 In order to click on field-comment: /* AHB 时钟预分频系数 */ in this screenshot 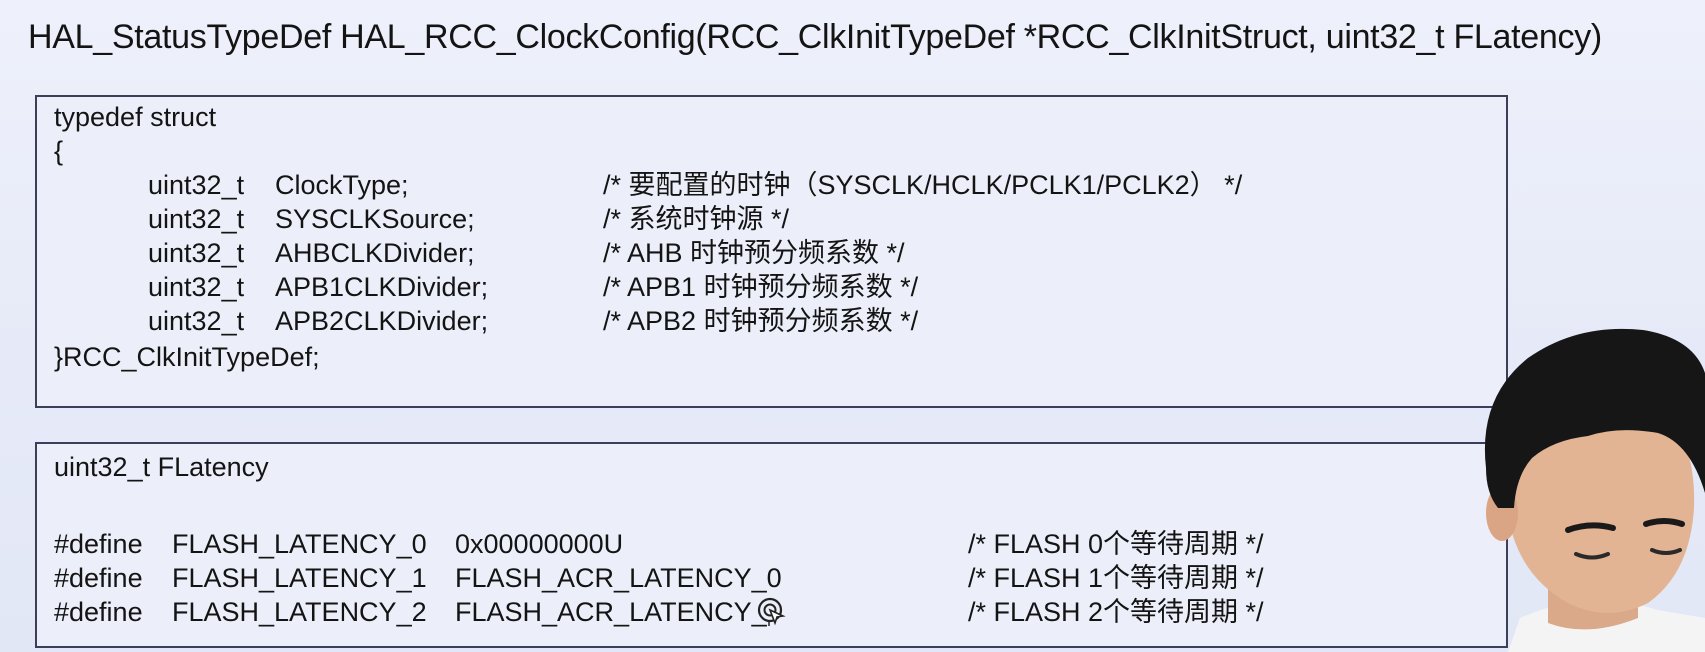, I will do `click(754, 253)`.